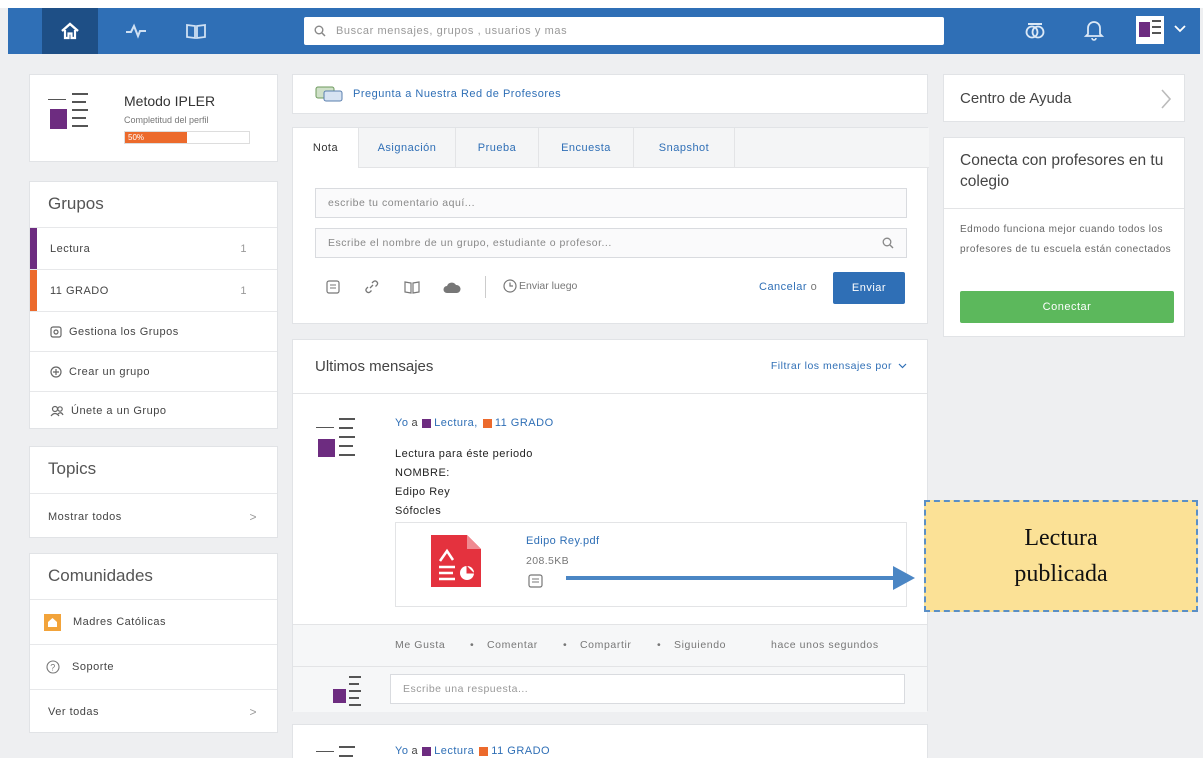 This screenshot has width=1203, height=758. Describe the element at coordinates (1061, 538) in the screenshot. I see `callout-line: Lectura` at that location.